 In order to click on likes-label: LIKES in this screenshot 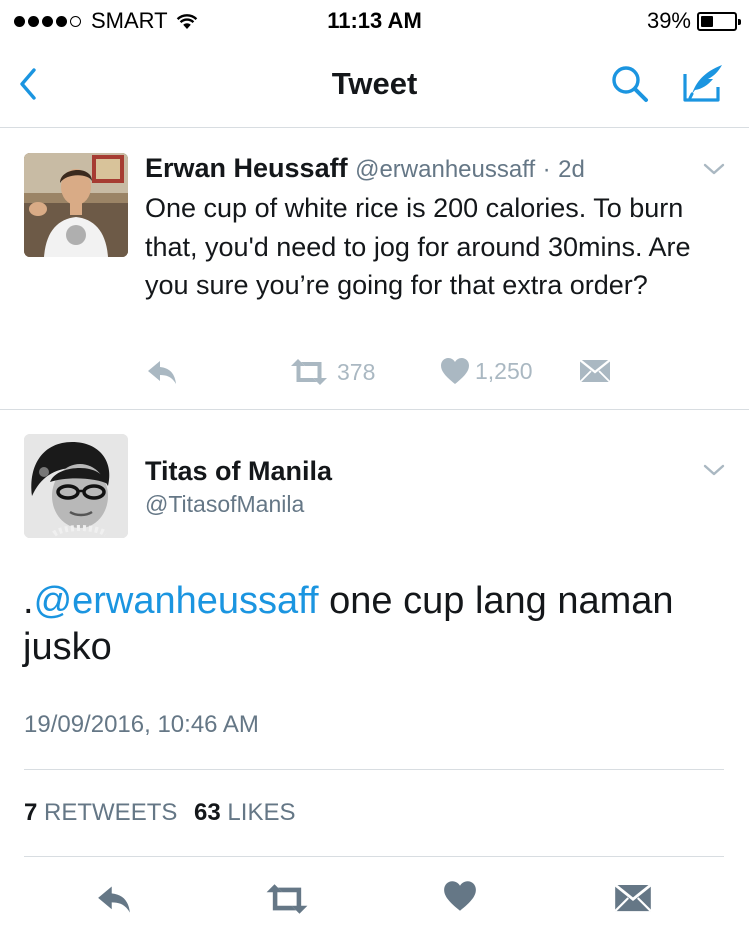, I will do `click(261, 812)`.